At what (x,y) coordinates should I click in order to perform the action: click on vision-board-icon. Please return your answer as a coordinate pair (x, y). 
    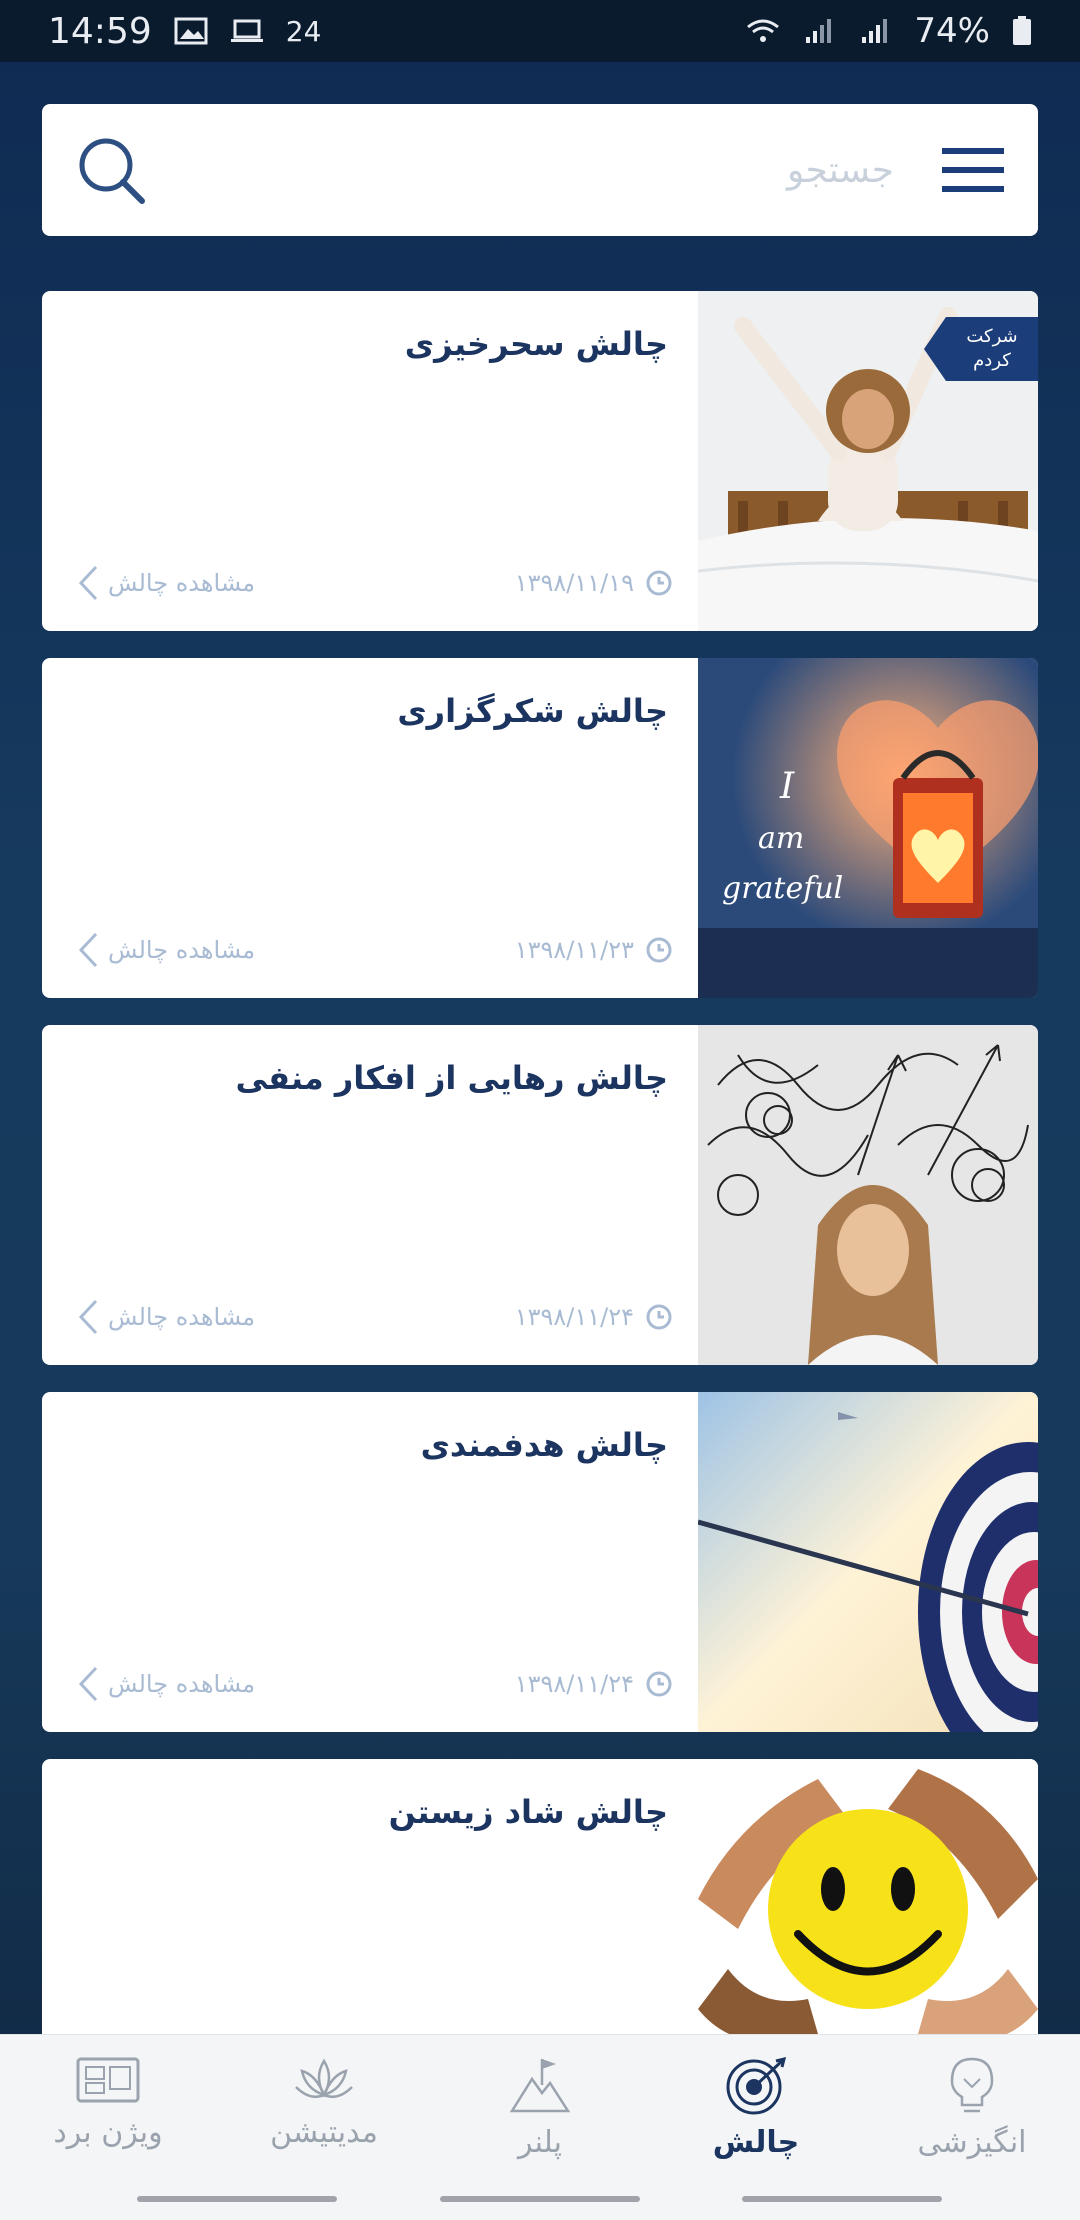
    Looking at the image, I should click on (108, 2080).